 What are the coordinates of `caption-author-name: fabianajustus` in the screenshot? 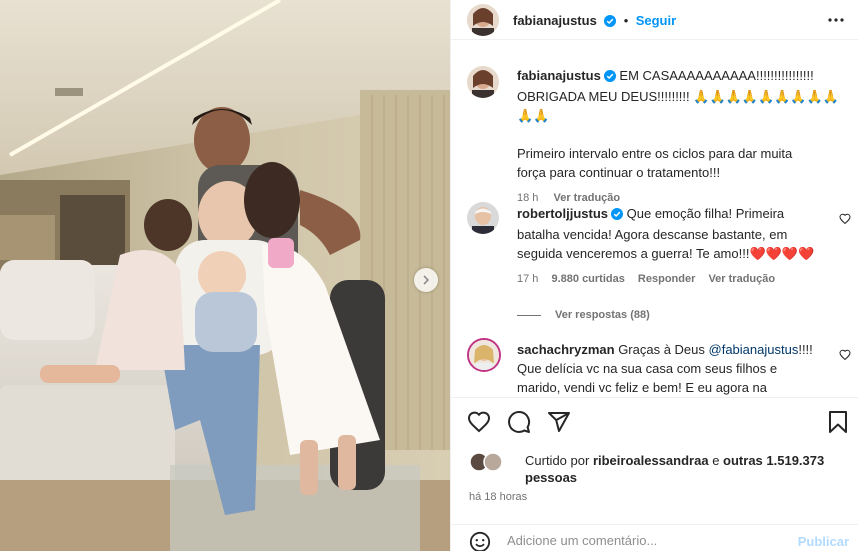 It's located at (559, 75).